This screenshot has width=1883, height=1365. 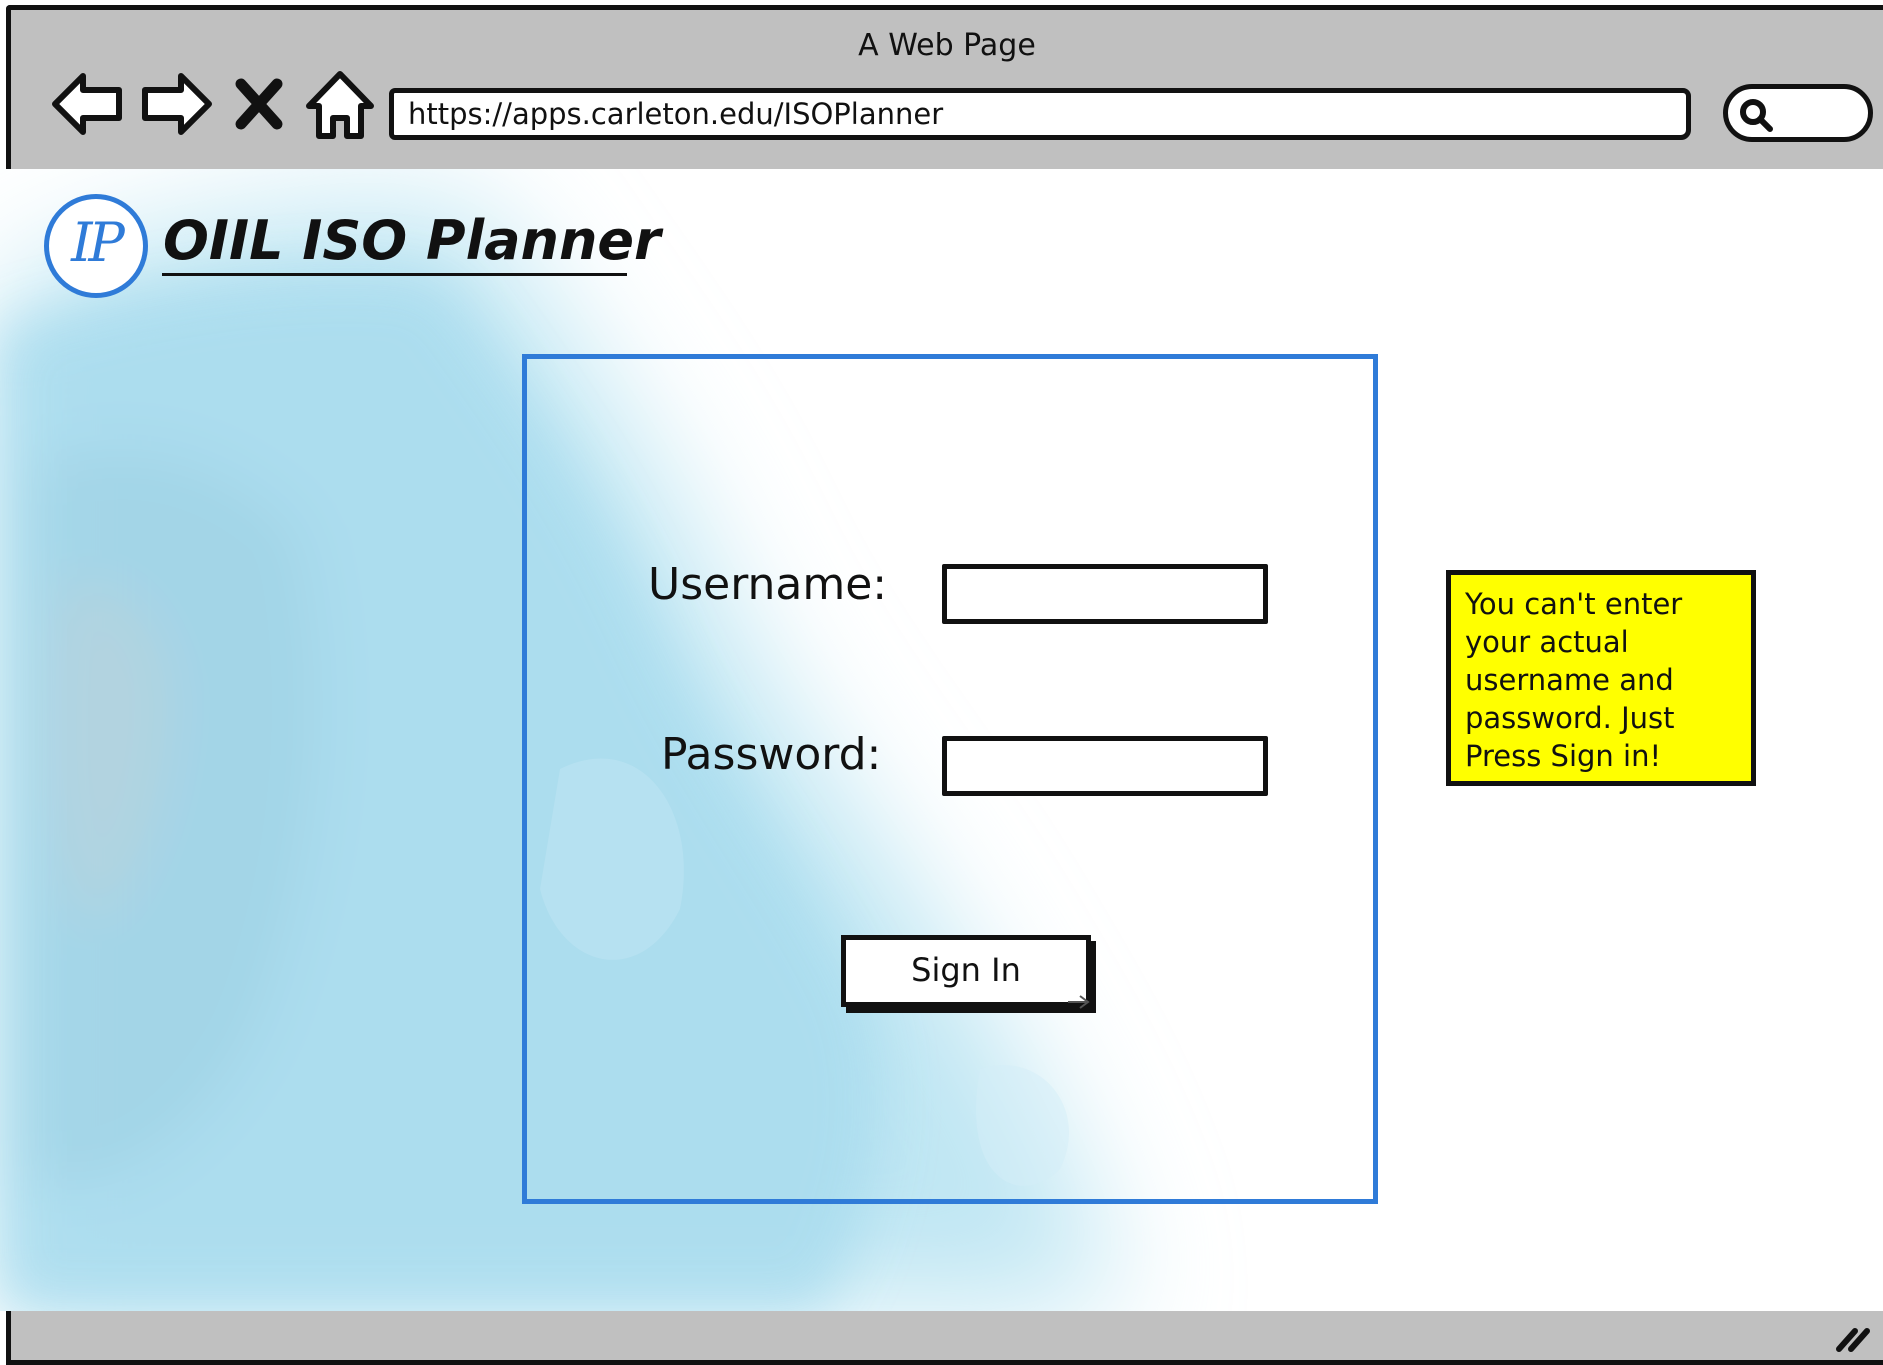 What do you see at coordinates (771, 754) in the screenshot?
I see `password-label: Password:` at bounding box center [771, 754].